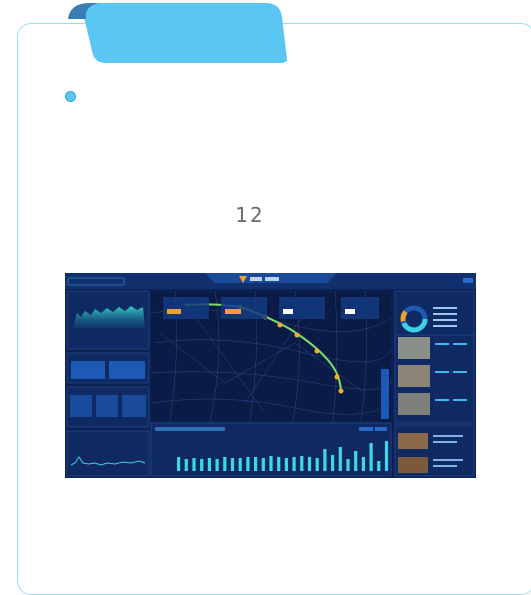  What do you see at coordinates (70, 96) in the screenshot?
I see `bullet-dot` at bounding box center [70, 96].